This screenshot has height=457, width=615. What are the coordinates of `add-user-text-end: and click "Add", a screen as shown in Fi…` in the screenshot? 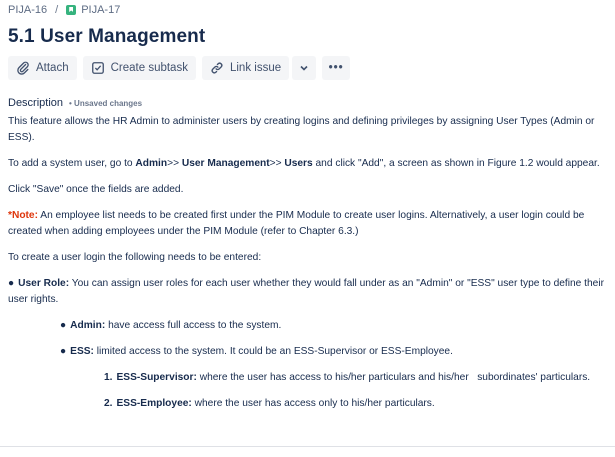 It's located at (456, 163).